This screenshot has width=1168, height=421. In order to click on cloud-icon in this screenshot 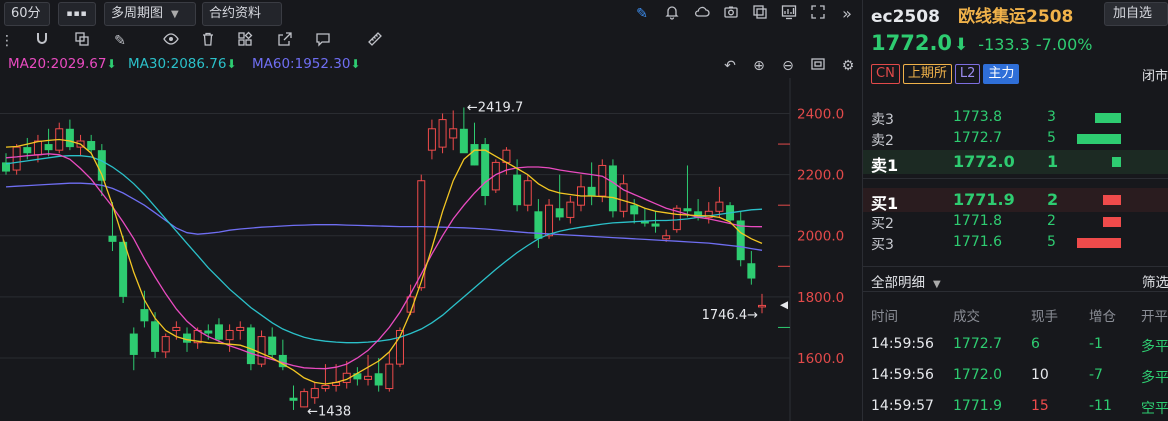, I will do `click(702, 14)`.